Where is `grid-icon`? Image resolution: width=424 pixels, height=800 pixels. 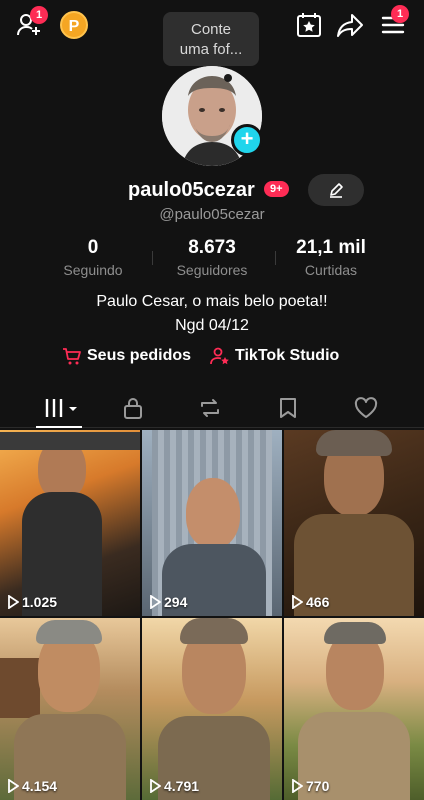
grid-icon is located at coordinates (61, 408).